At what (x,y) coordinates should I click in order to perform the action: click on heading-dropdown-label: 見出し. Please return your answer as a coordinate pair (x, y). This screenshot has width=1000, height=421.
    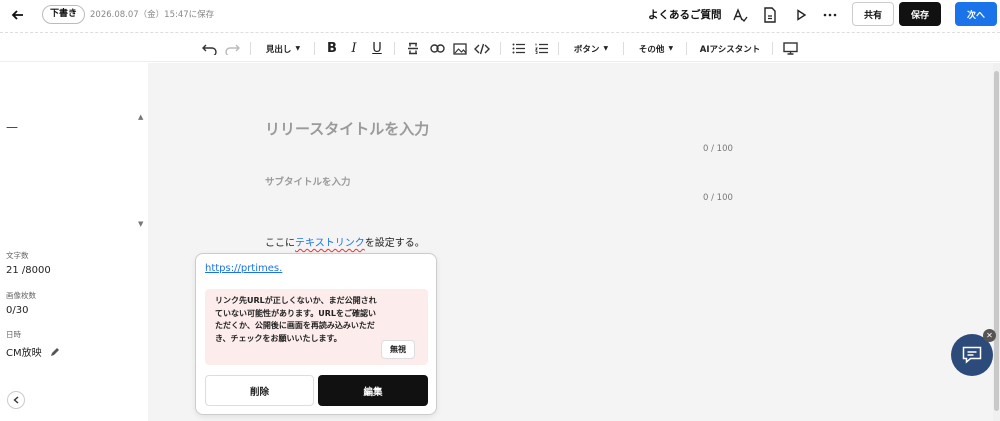
    Looking at the image, I should click on (278, 49).